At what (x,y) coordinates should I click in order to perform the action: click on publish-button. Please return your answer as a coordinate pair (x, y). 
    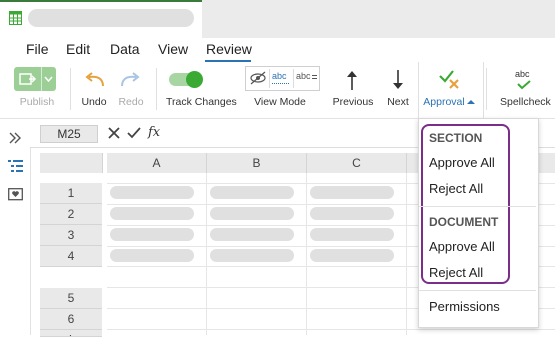
    Looking at the image, I should click on (35, 79).